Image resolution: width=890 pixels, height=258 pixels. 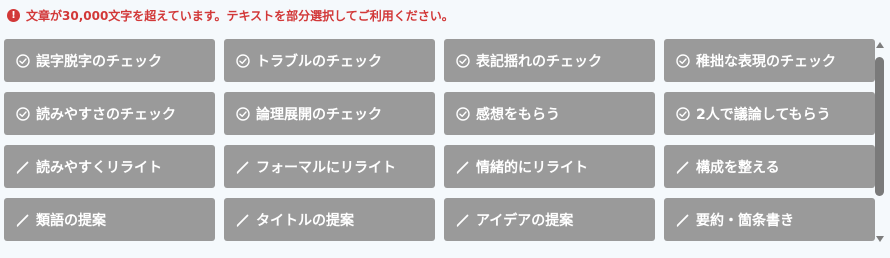 I want to click on rewrite-readable-button: 読みやすくリライト, so click(x=109, y=166).